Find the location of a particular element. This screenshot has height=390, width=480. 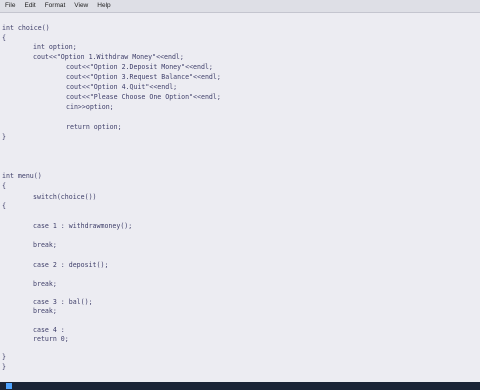

menu-edit: Edit is located at coordinates (29, 6).